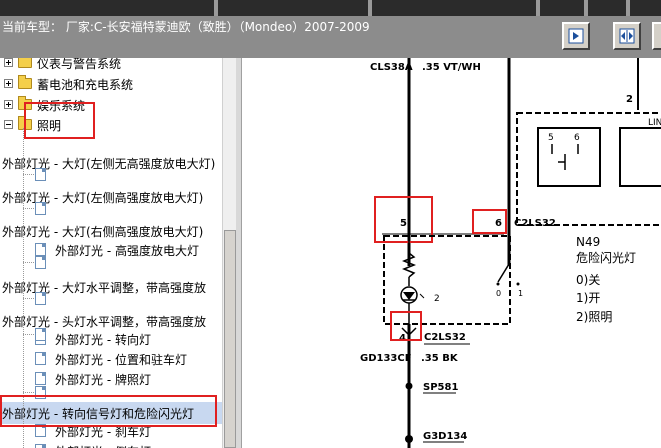 Image resolution: width=661 pixels, height=448 pixels. What do you see at coordinates (103, 380) in the screenshot?
I see `tree-item-label: 外部灯光 - 牌照灯` at bounding box center [103, 380].